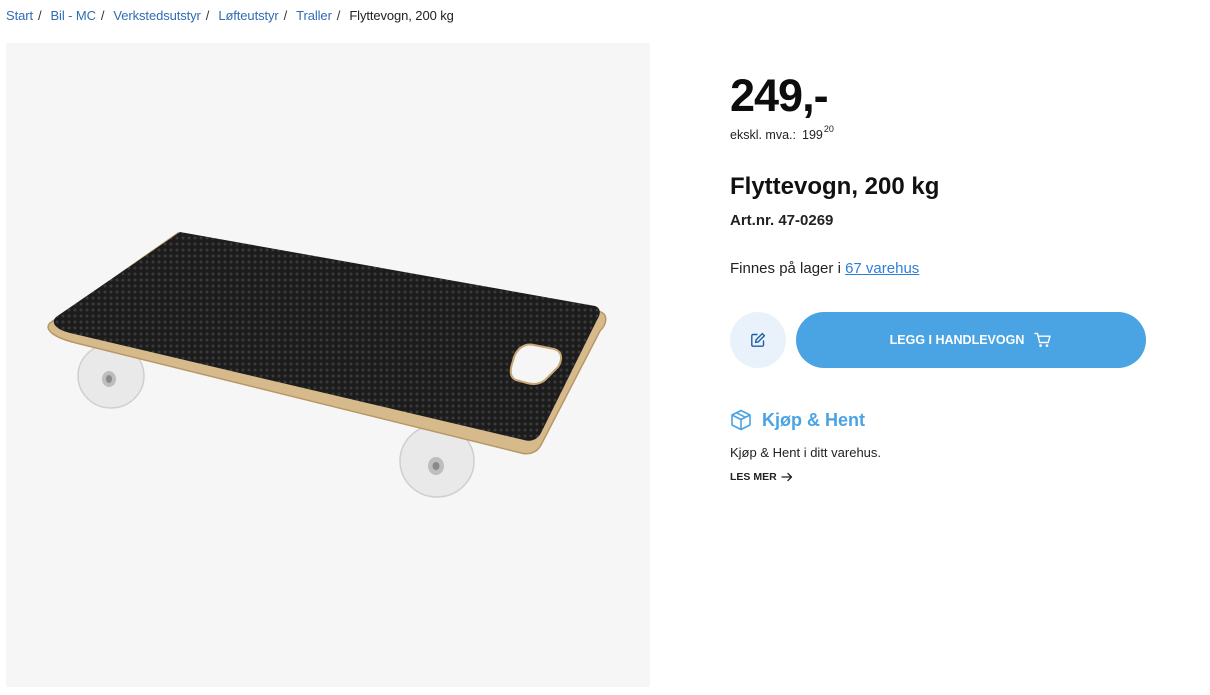 This screenshot has width=1210, height=695. I want to click on add-note-button, so click(758, 340).